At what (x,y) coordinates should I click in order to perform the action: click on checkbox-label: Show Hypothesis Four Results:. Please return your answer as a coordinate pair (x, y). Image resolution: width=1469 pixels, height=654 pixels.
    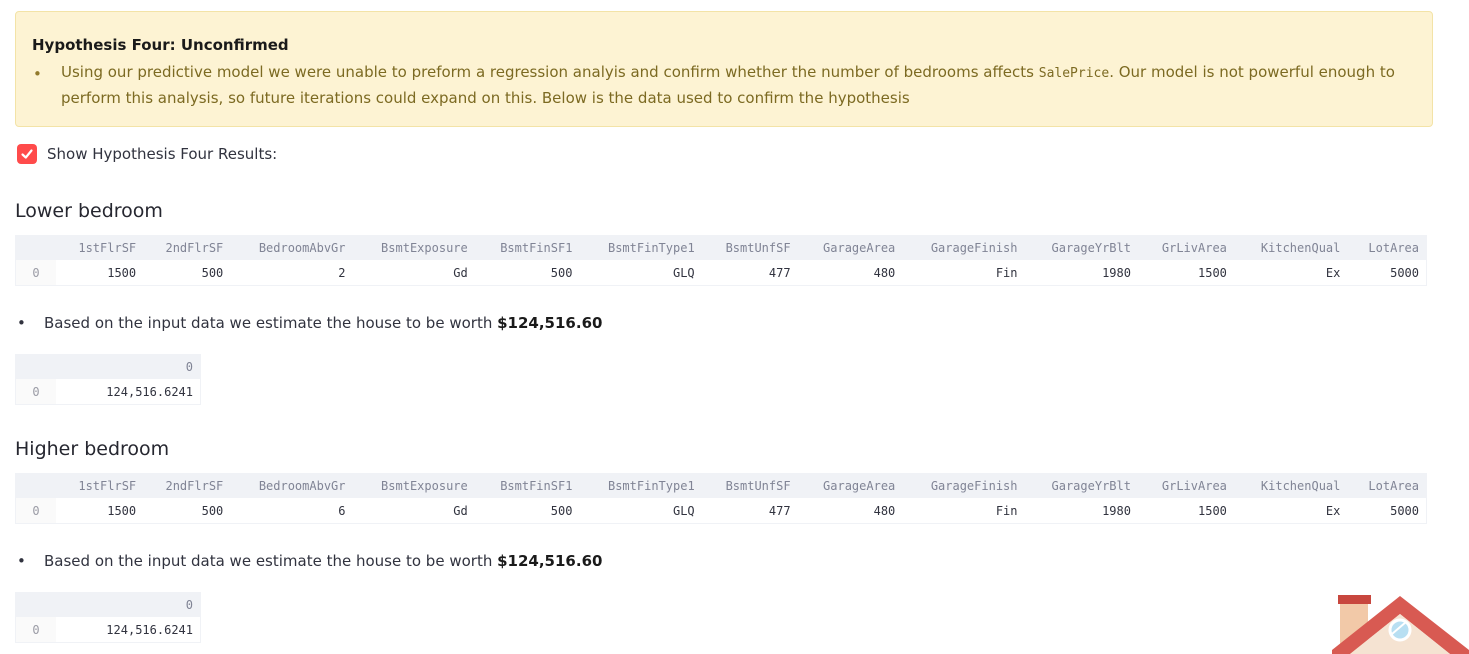
    Looking at the image, I should click on (162, 154).